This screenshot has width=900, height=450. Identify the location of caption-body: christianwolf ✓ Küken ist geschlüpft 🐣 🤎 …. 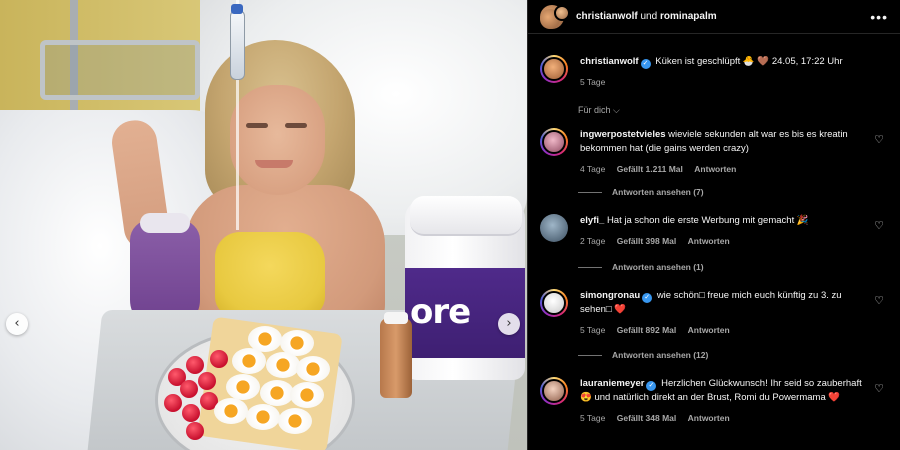
(711, 72).